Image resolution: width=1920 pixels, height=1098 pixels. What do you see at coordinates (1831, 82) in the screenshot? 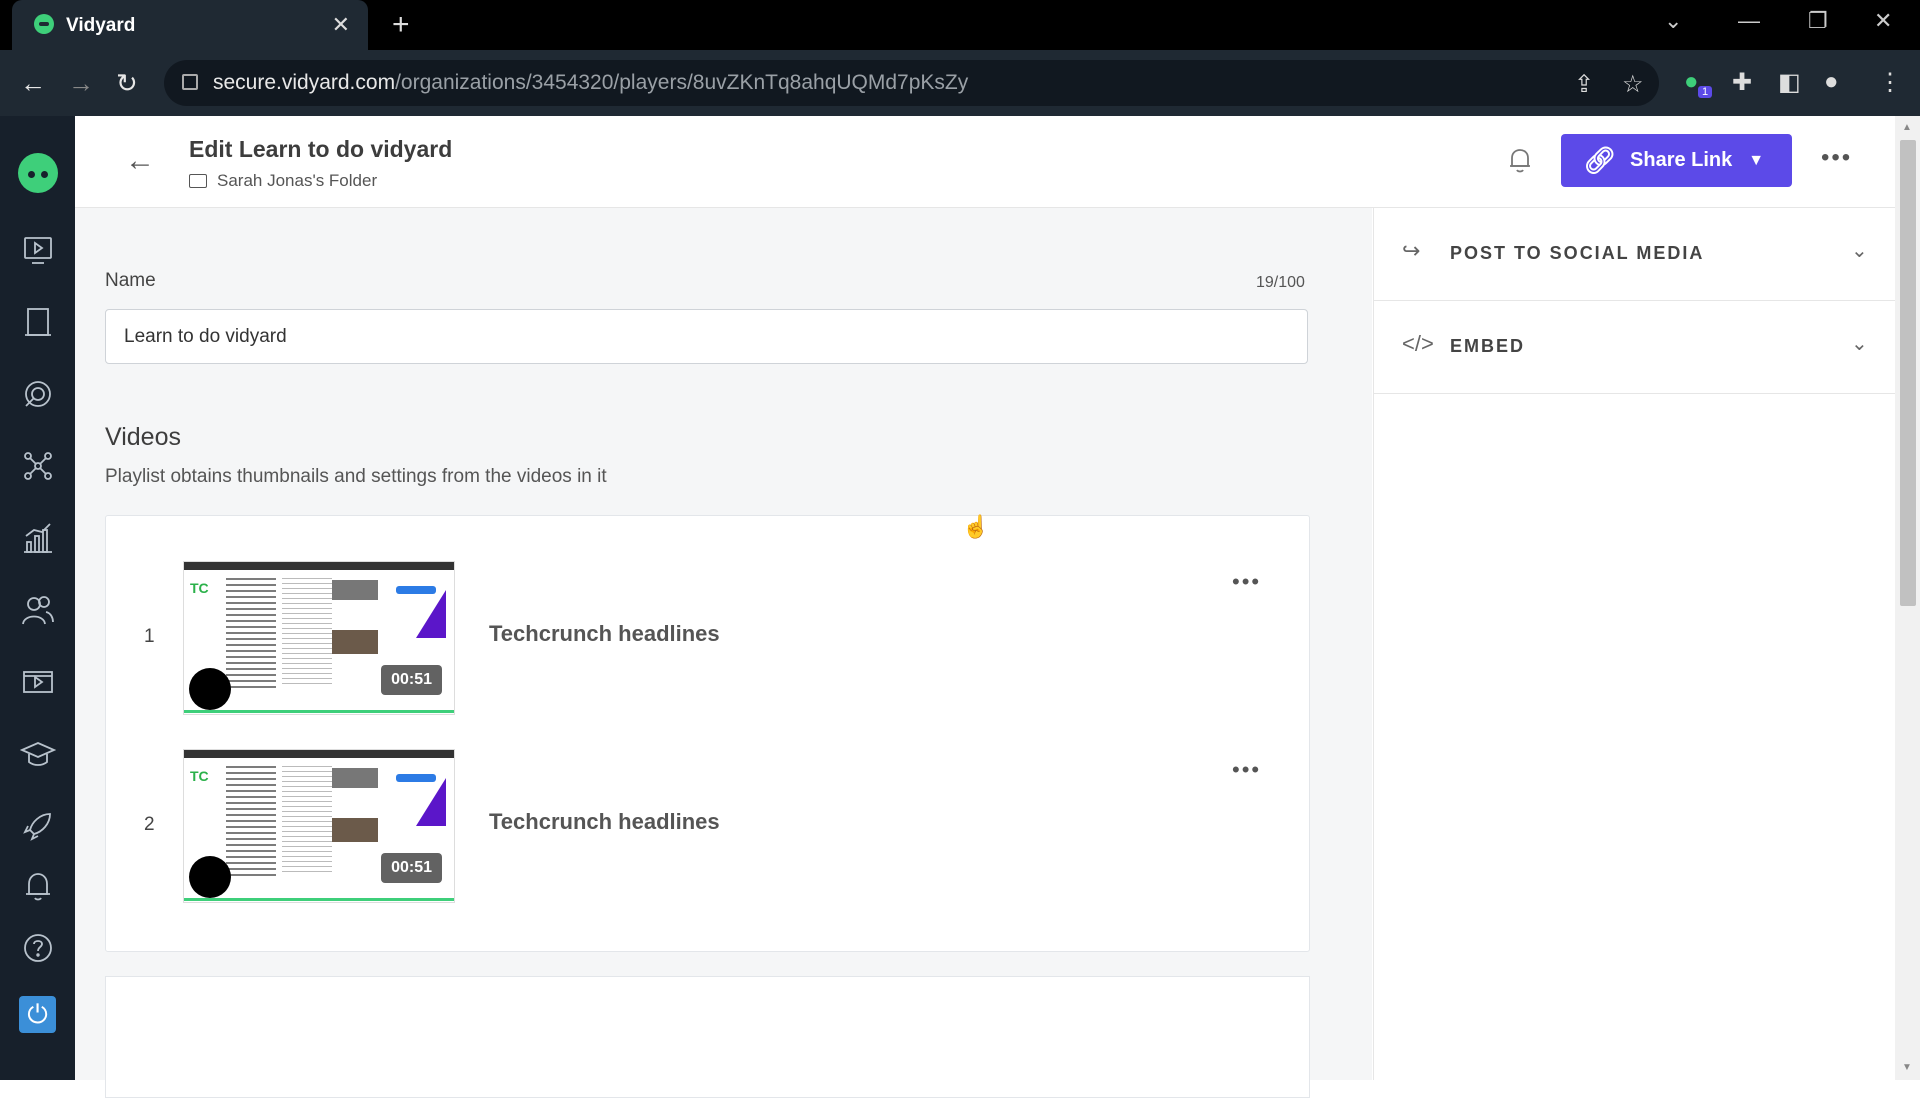
I see `profile-icon: ●` at bounding box center [1831, 82].